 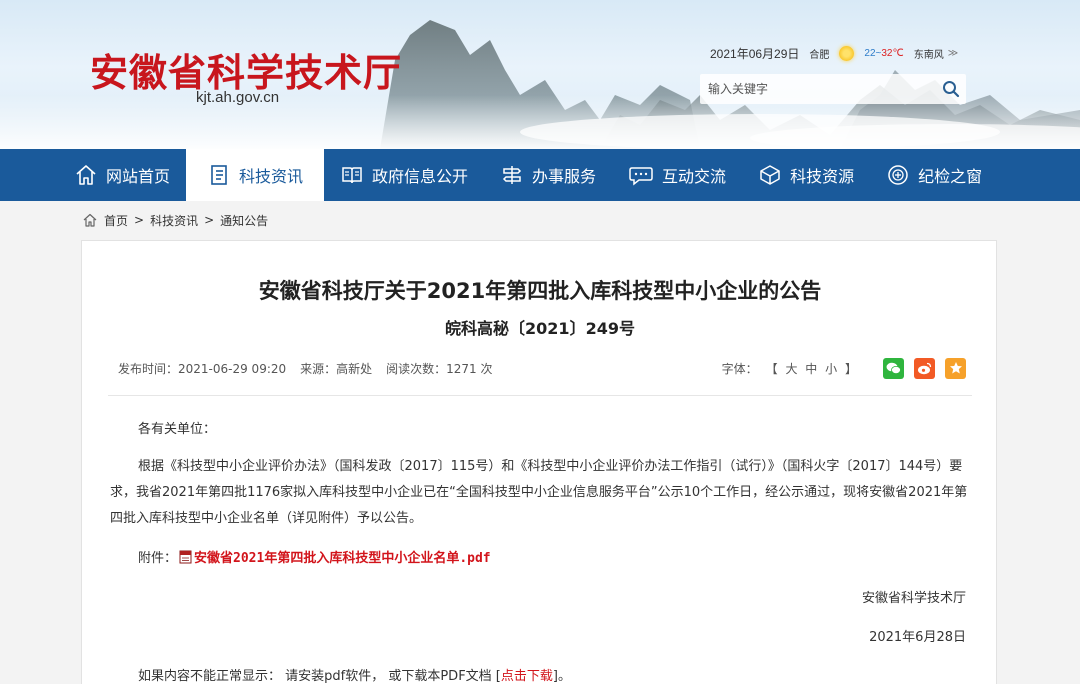 I want to click on font-size-label: 字体：, so click(x=739, y=368).